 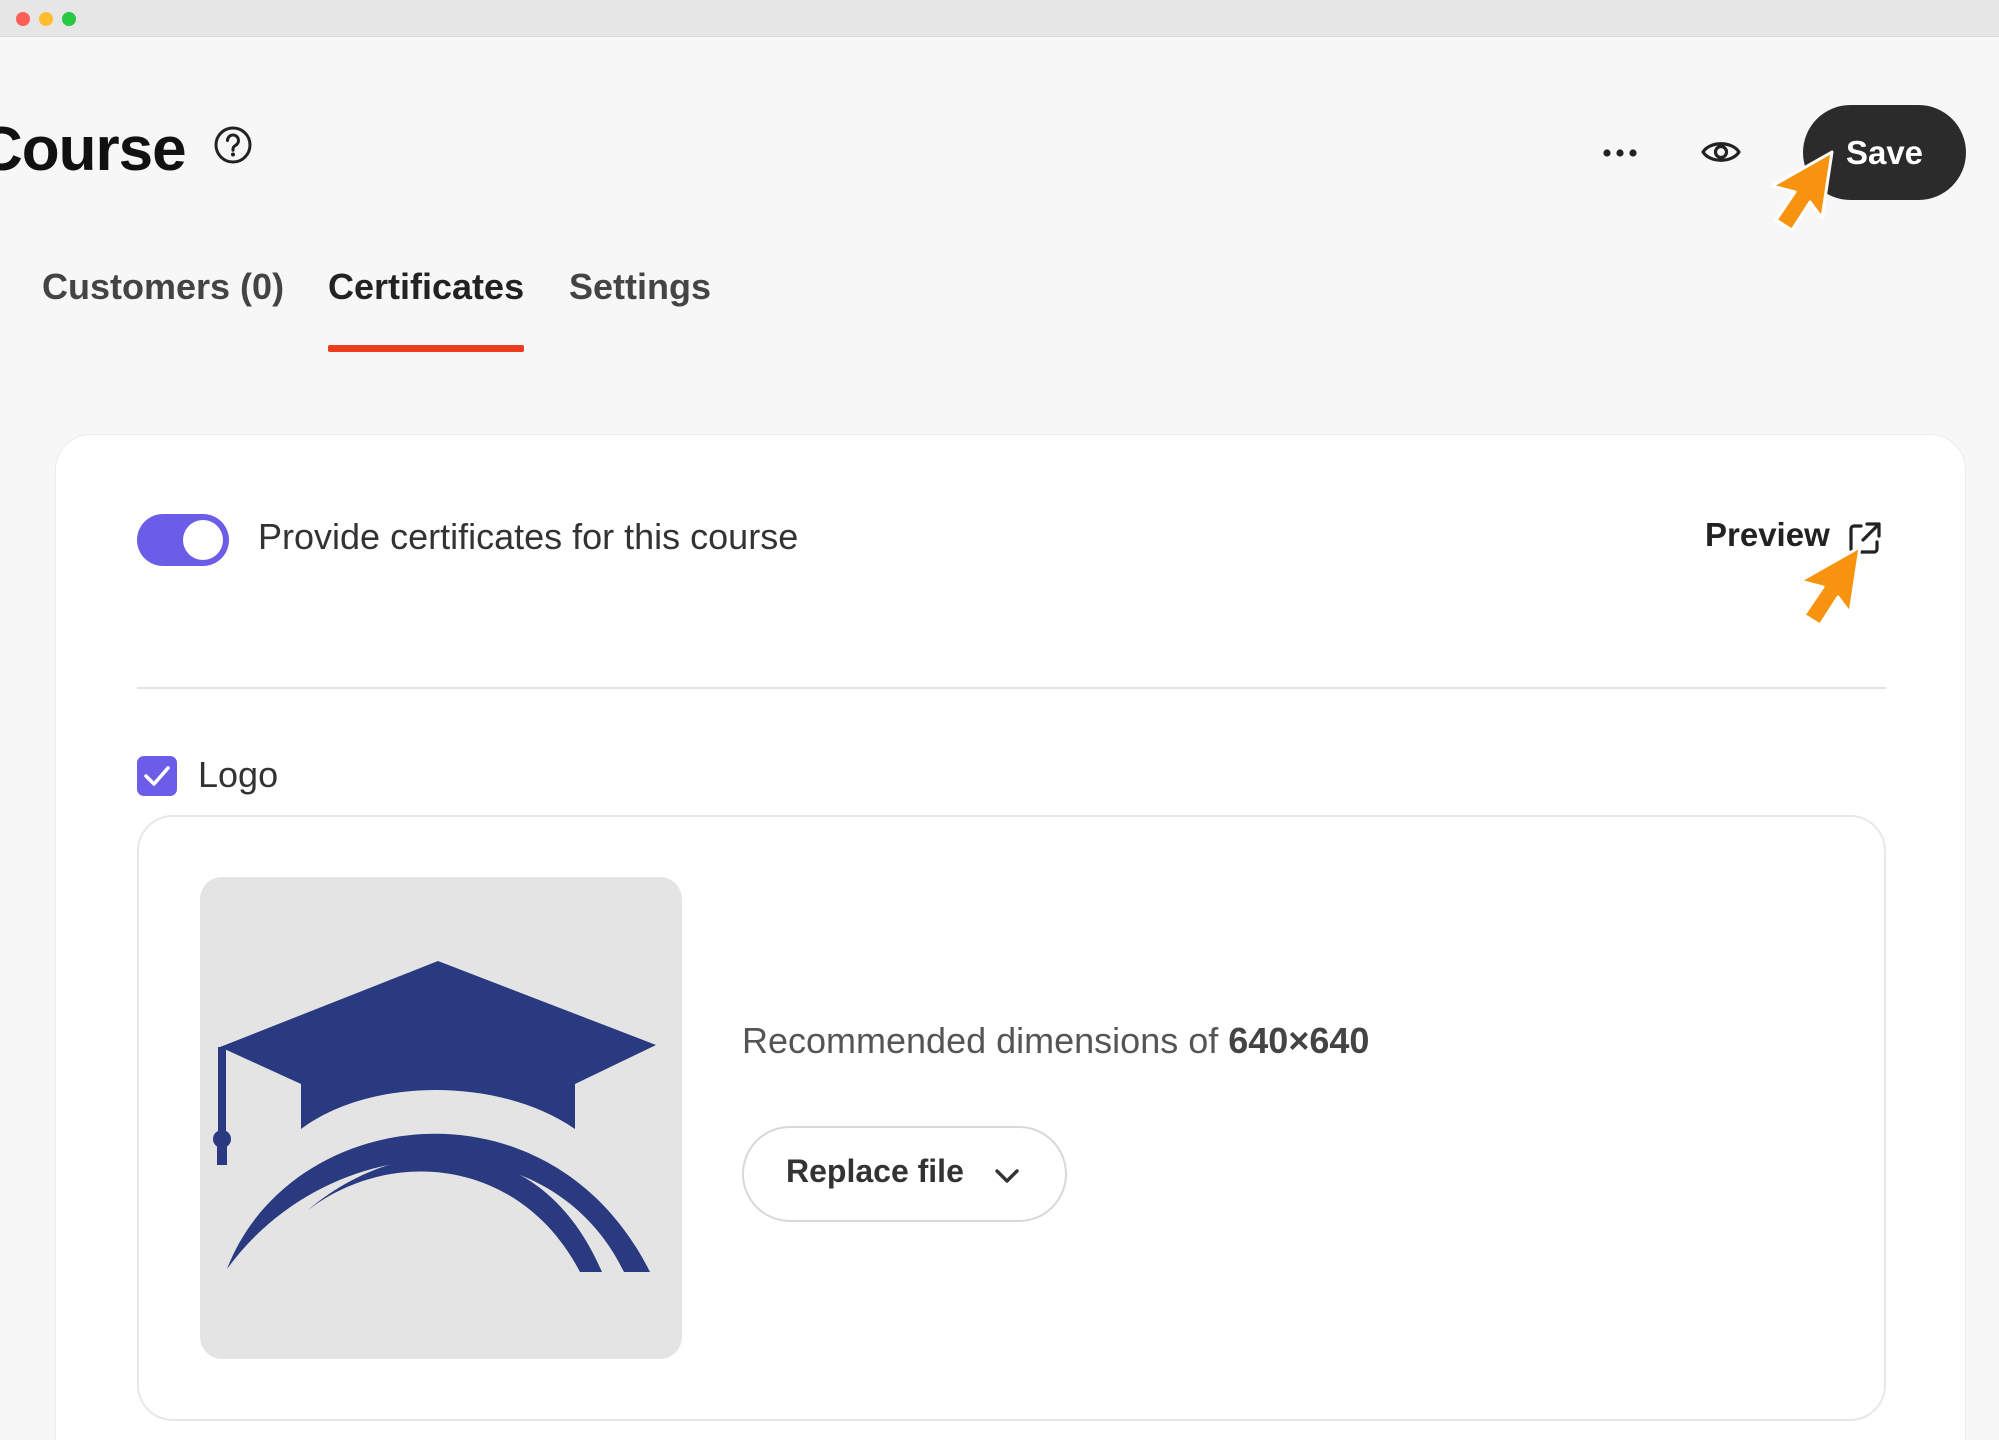 What do you see at coordinates (985, 1040) in the screenshot?
I see `dimensions-prefix: Recommended dimensions of` at bounding box center [985, 1040].